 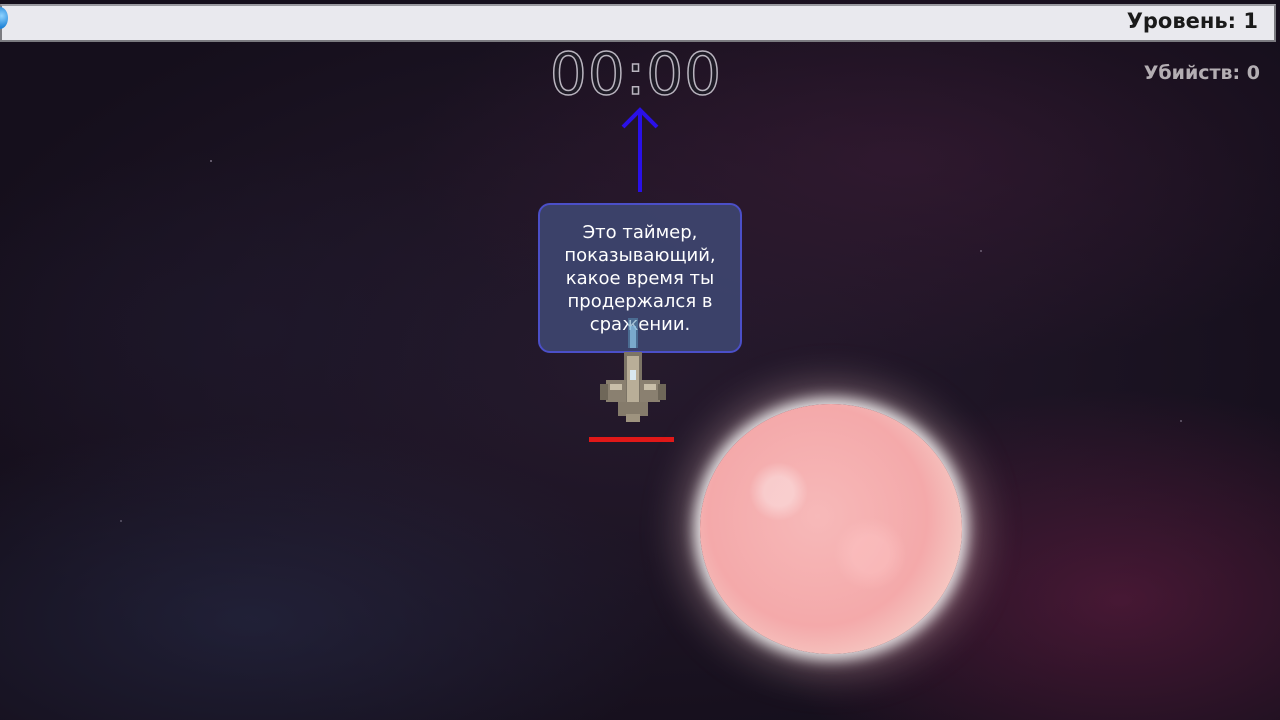 I want to click on survival-timer: 00:00, so click(x=636, y=74).